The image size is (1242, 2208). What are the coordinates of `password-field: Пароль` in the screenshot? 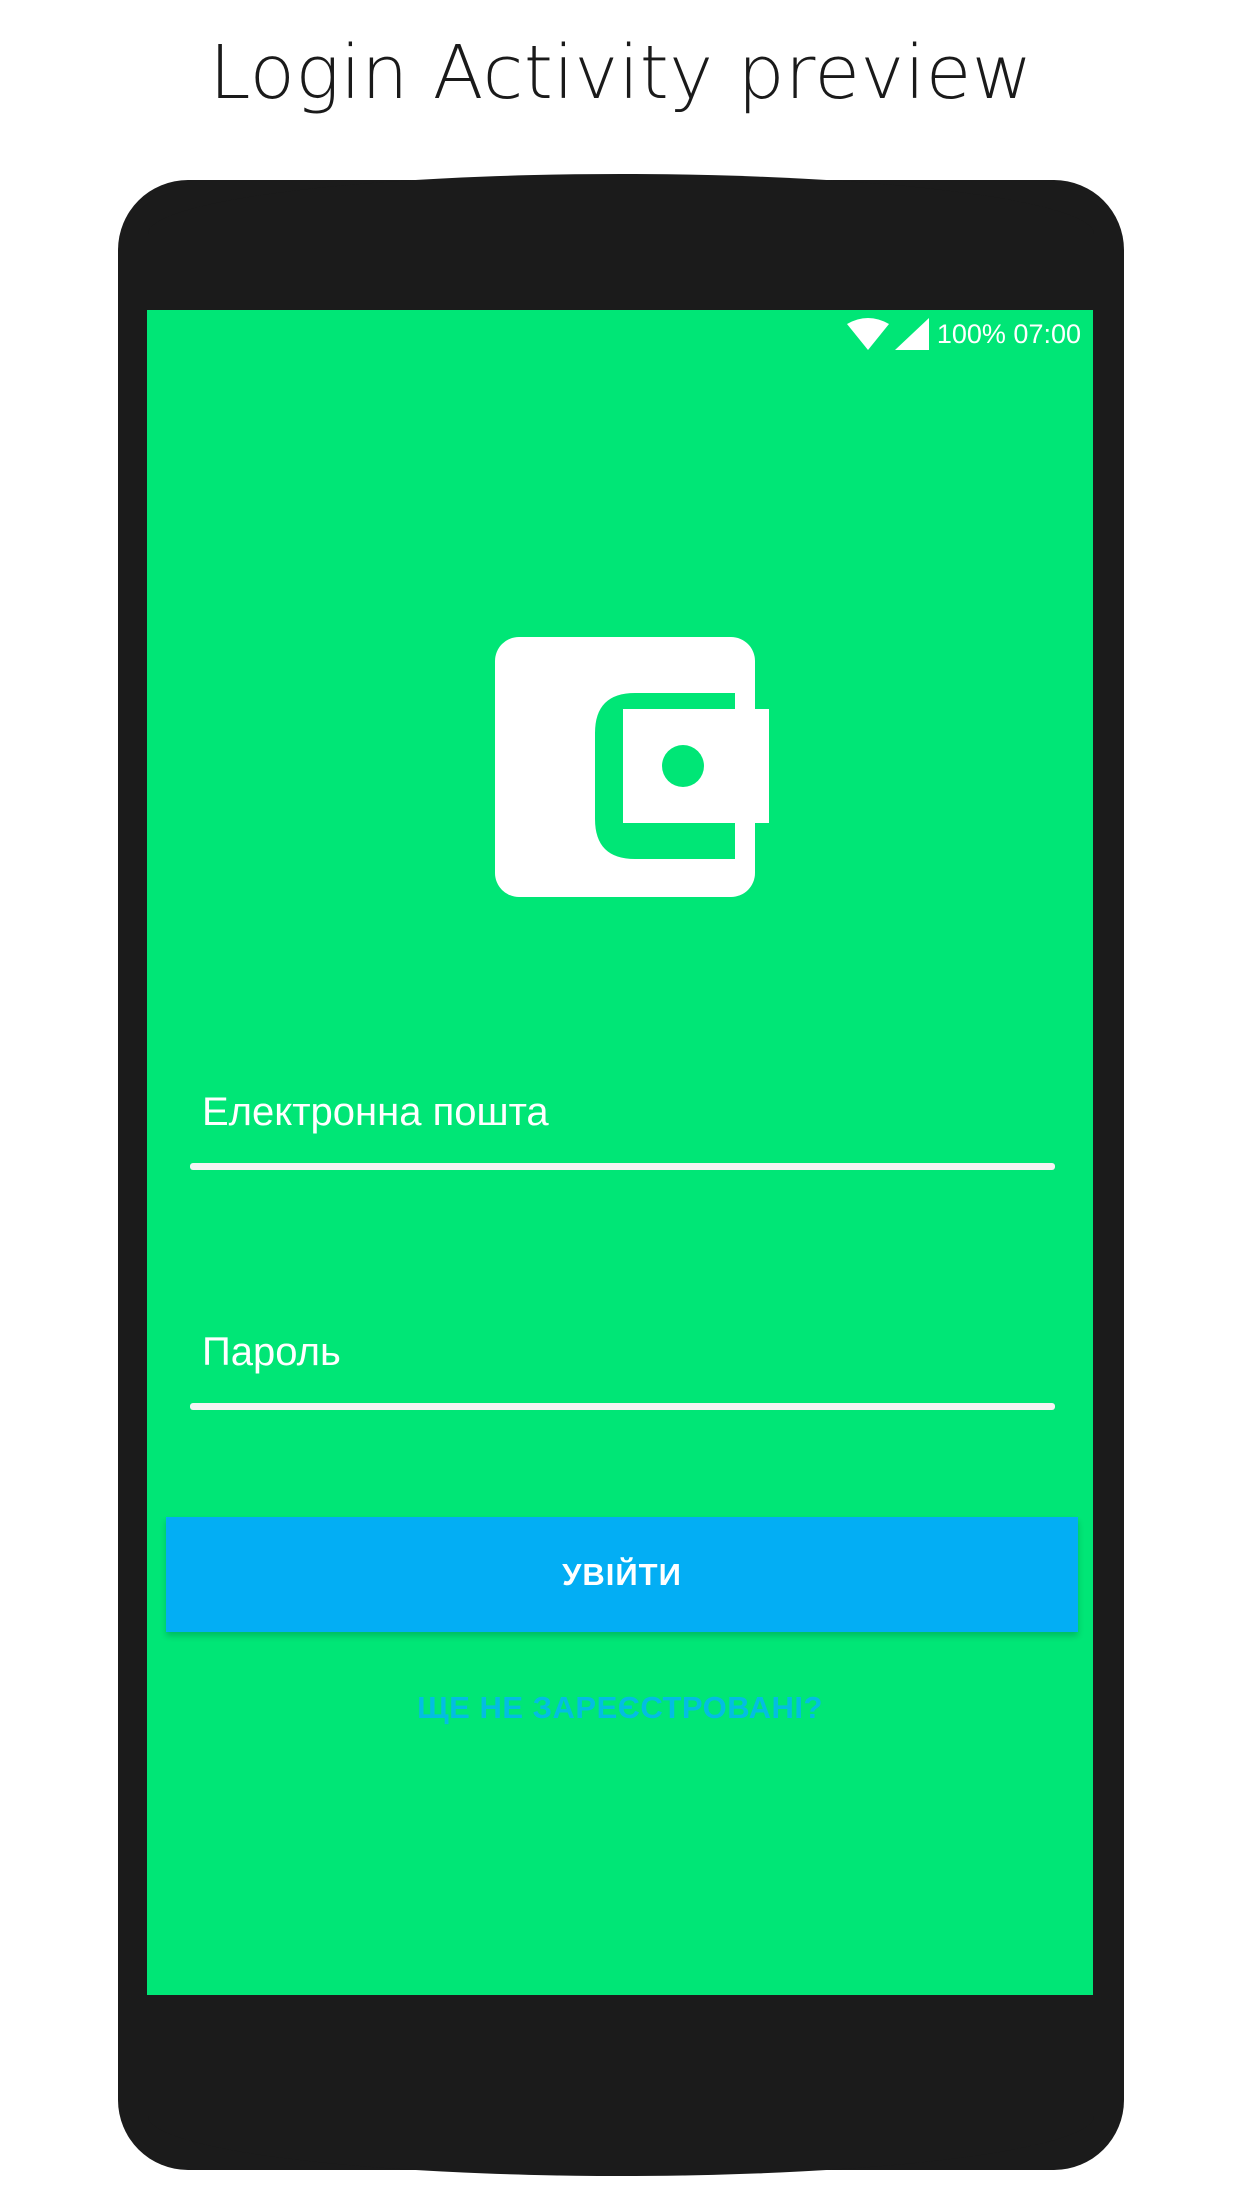 It's located at (622, 1365).